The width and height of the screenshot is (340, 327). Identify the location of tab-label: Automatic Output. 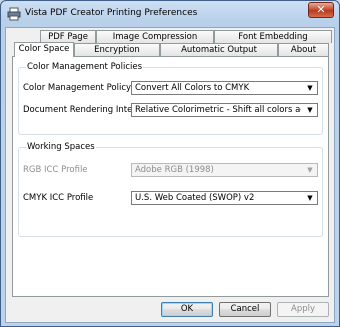
(219, 50).